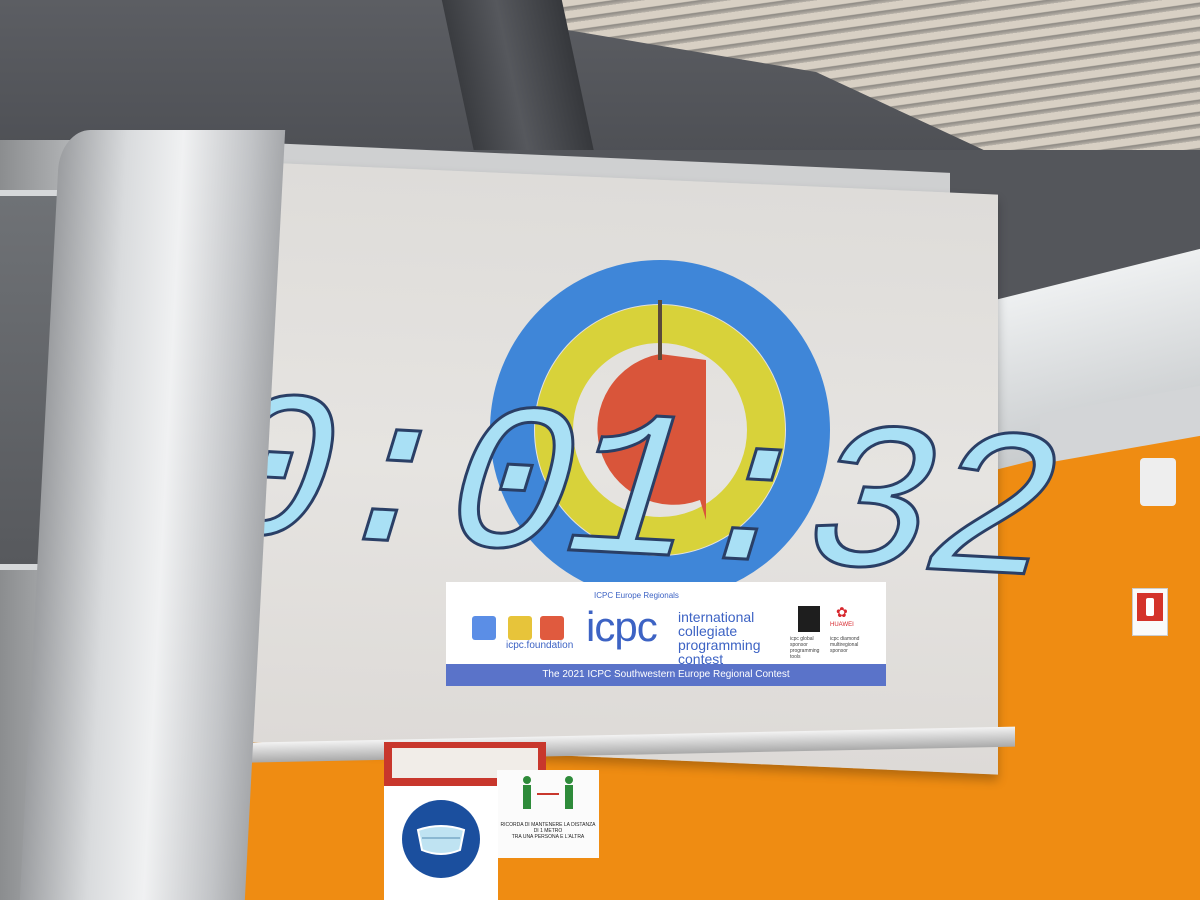 This screenshot has width=1200, height=900. I want to click on jetbrains-logo, so click(809, 619).